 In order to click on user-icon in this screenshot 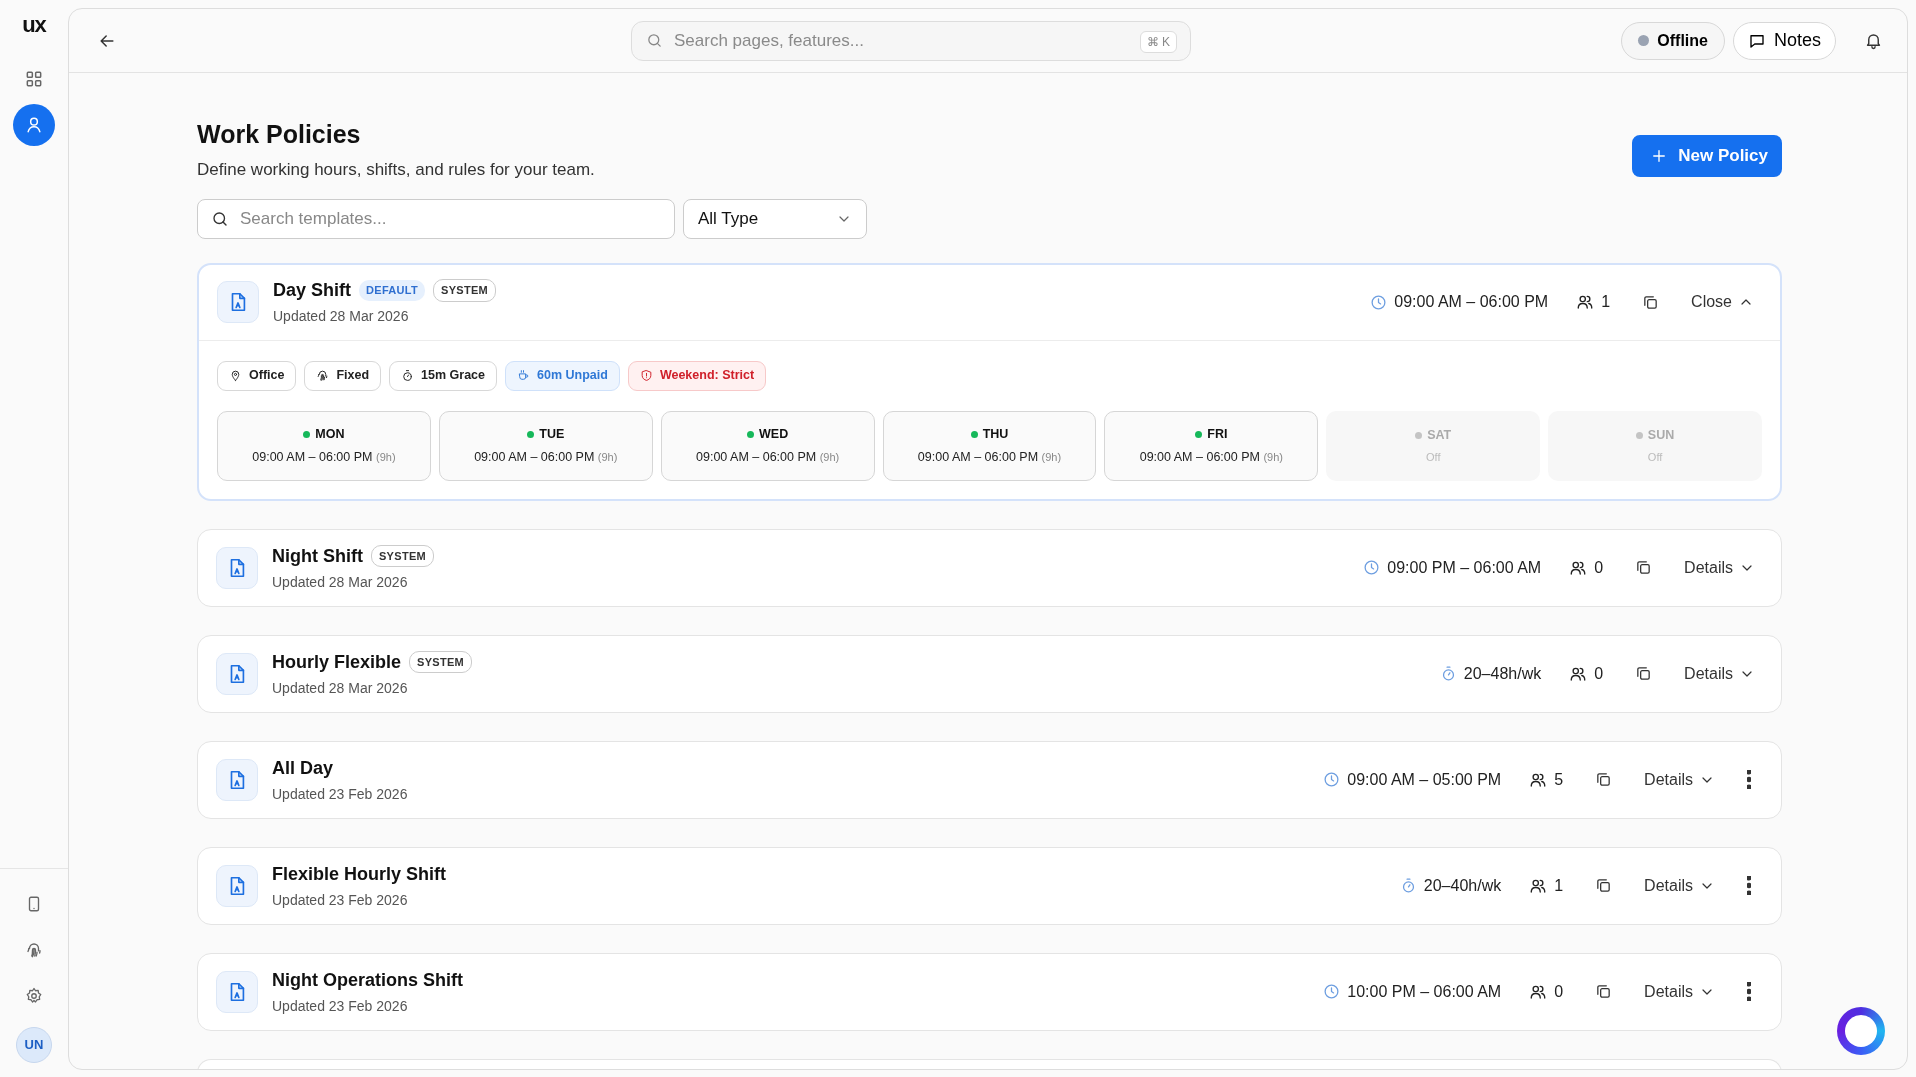, I will do `click(34, 125)`.